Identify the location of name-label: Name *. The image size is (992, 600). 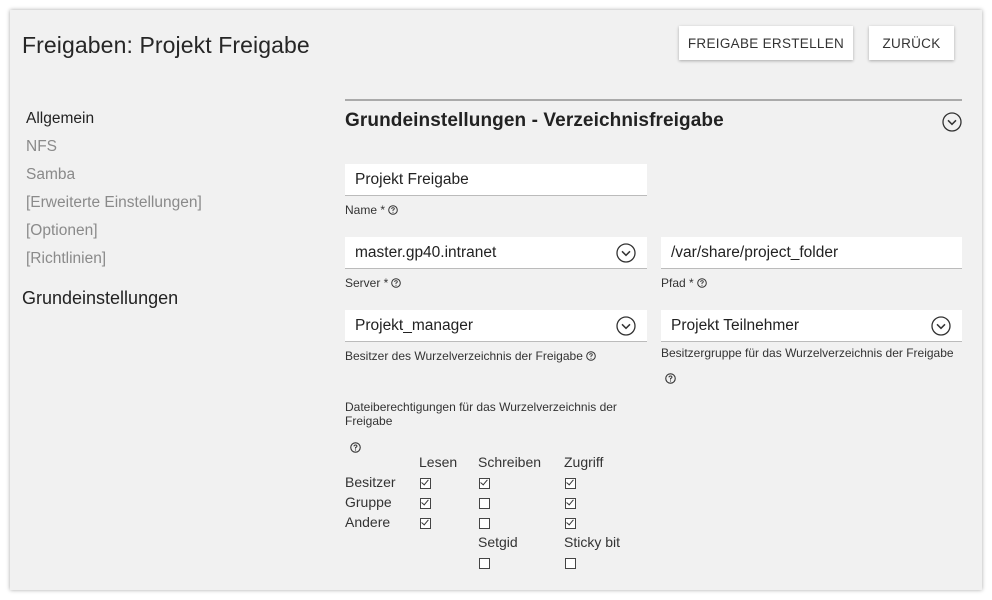
(371, 210).